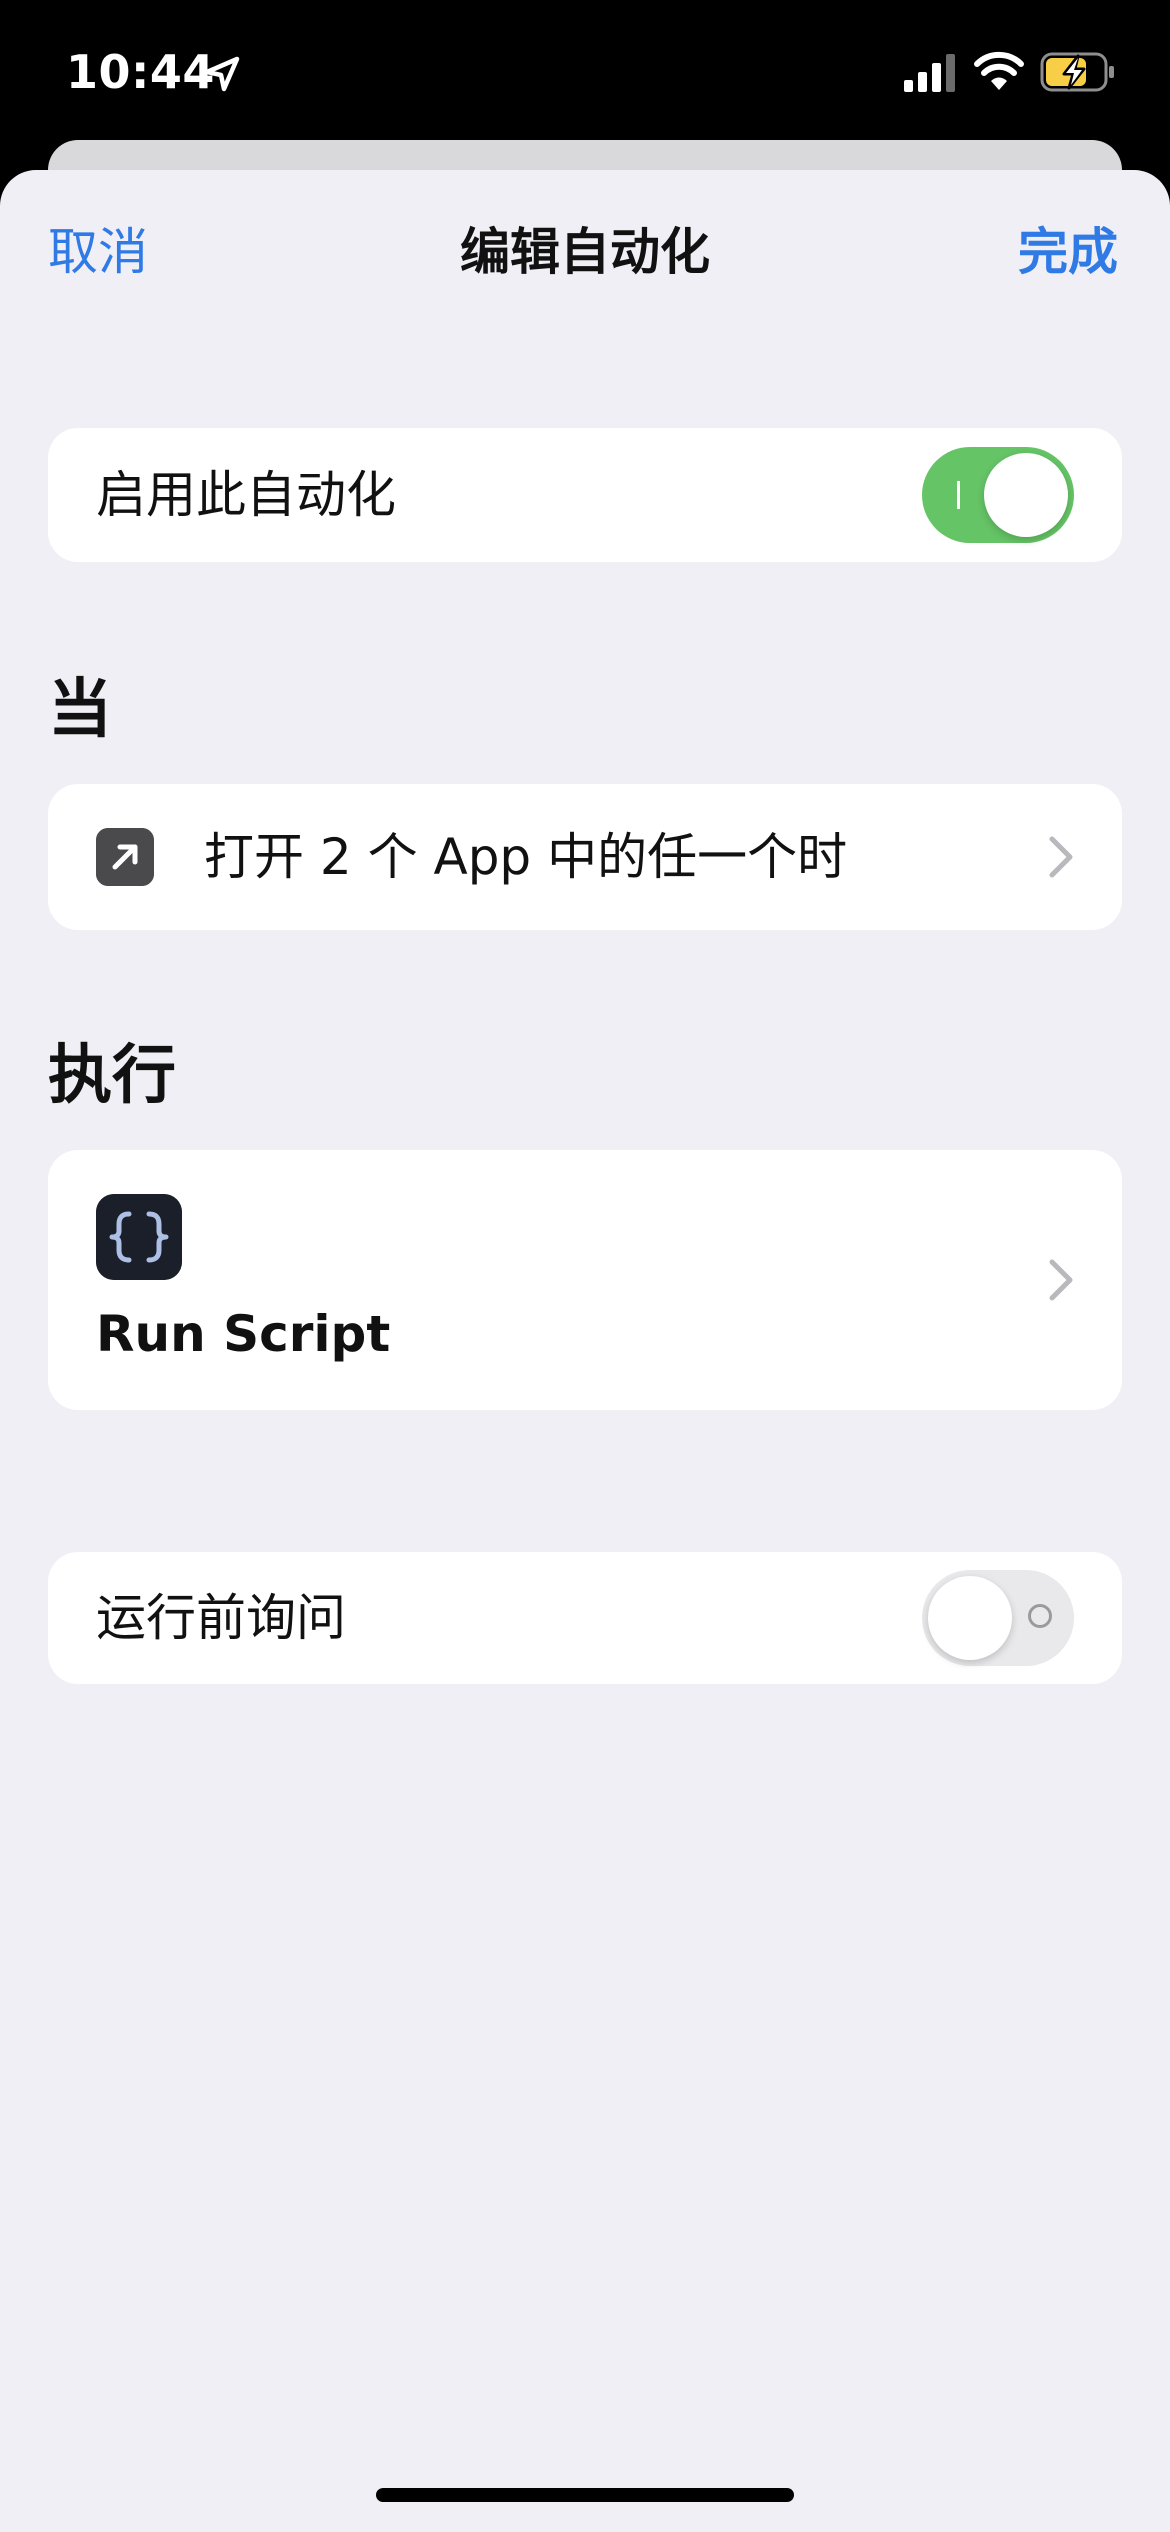 The height and width of the screenshot is (2532, 1170). I want to click on toggle-on-mark-icon, so click(958, 495).